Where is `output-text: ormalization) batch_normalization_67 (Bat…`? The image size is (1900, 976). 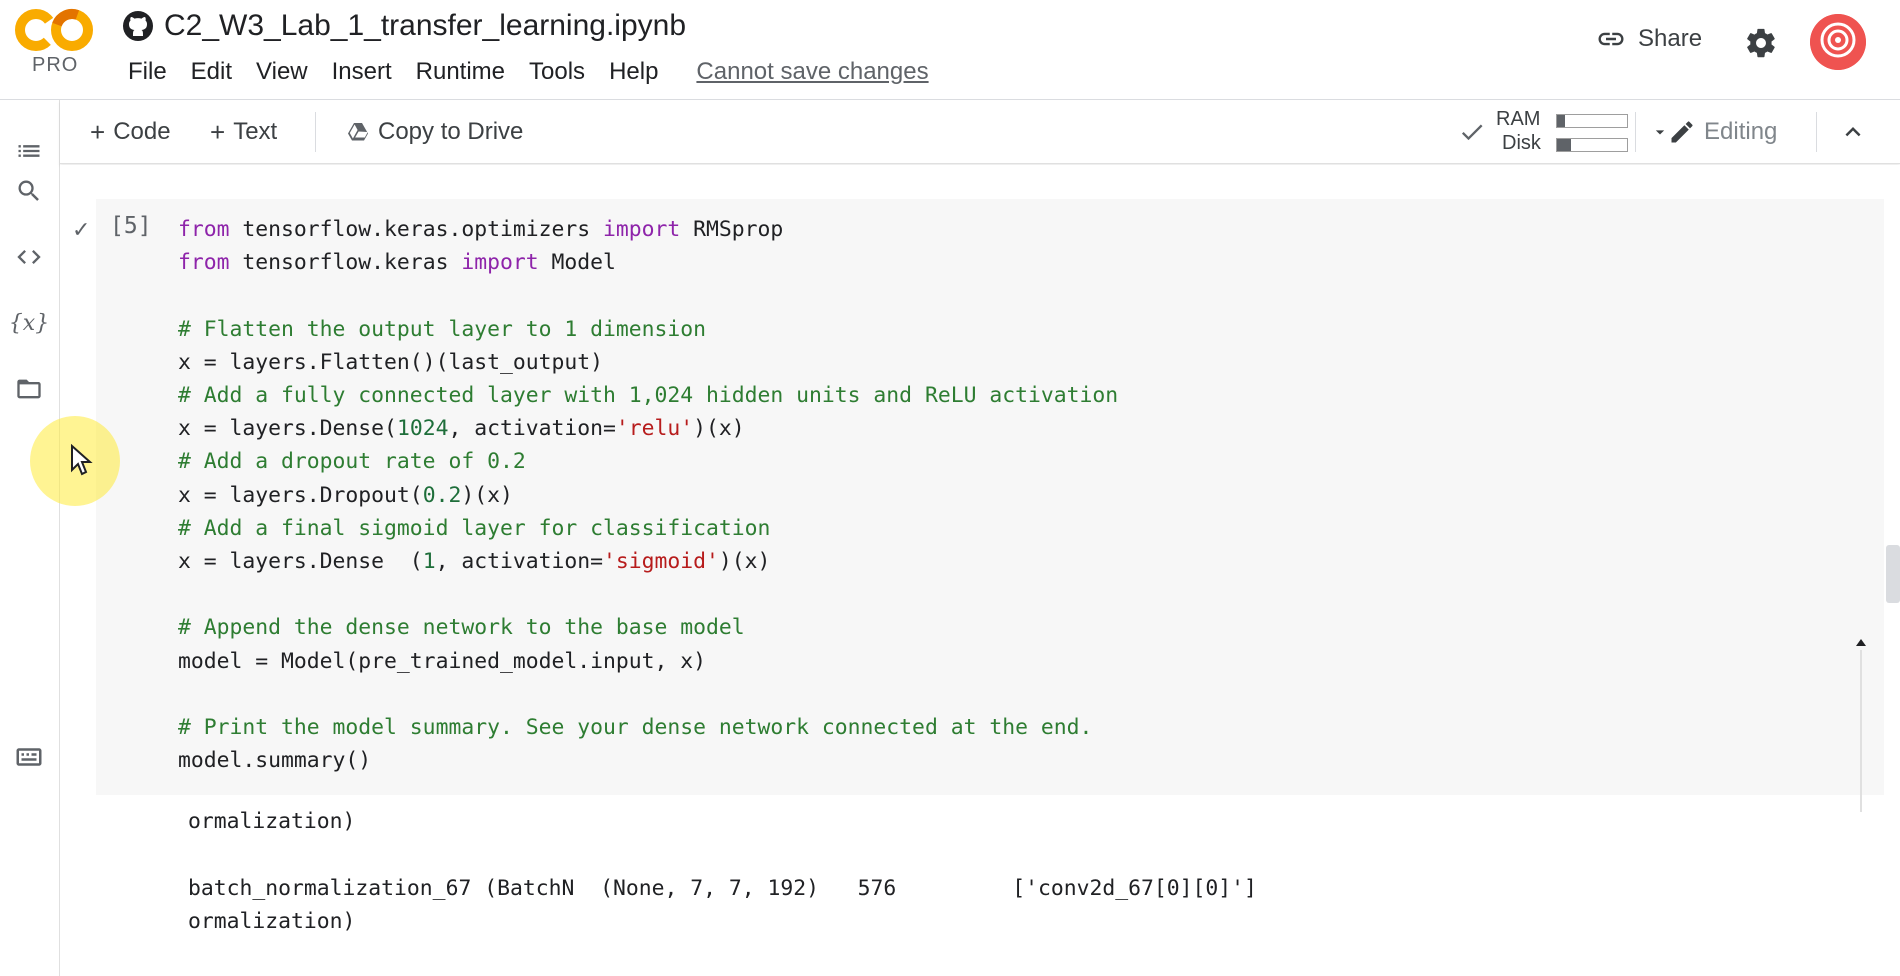 output-text: ormalization) batch_normalization_67 (Bat… is located at coordinates (799, 890).